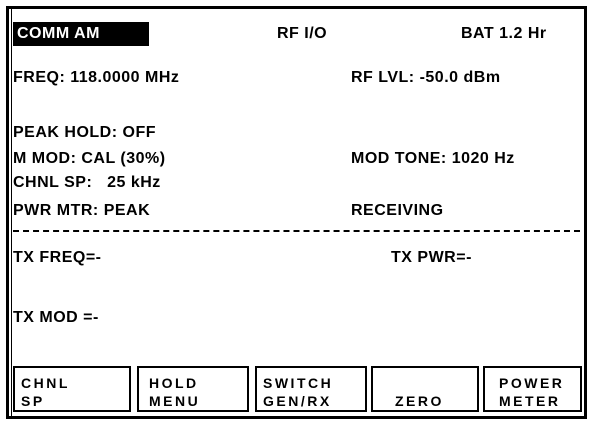 This screenshot has height=431, width=601. Describe the element at coordinates (504, 33) in the screenshot. I see `battery-status: BAT 1.2 Hr` at that location.